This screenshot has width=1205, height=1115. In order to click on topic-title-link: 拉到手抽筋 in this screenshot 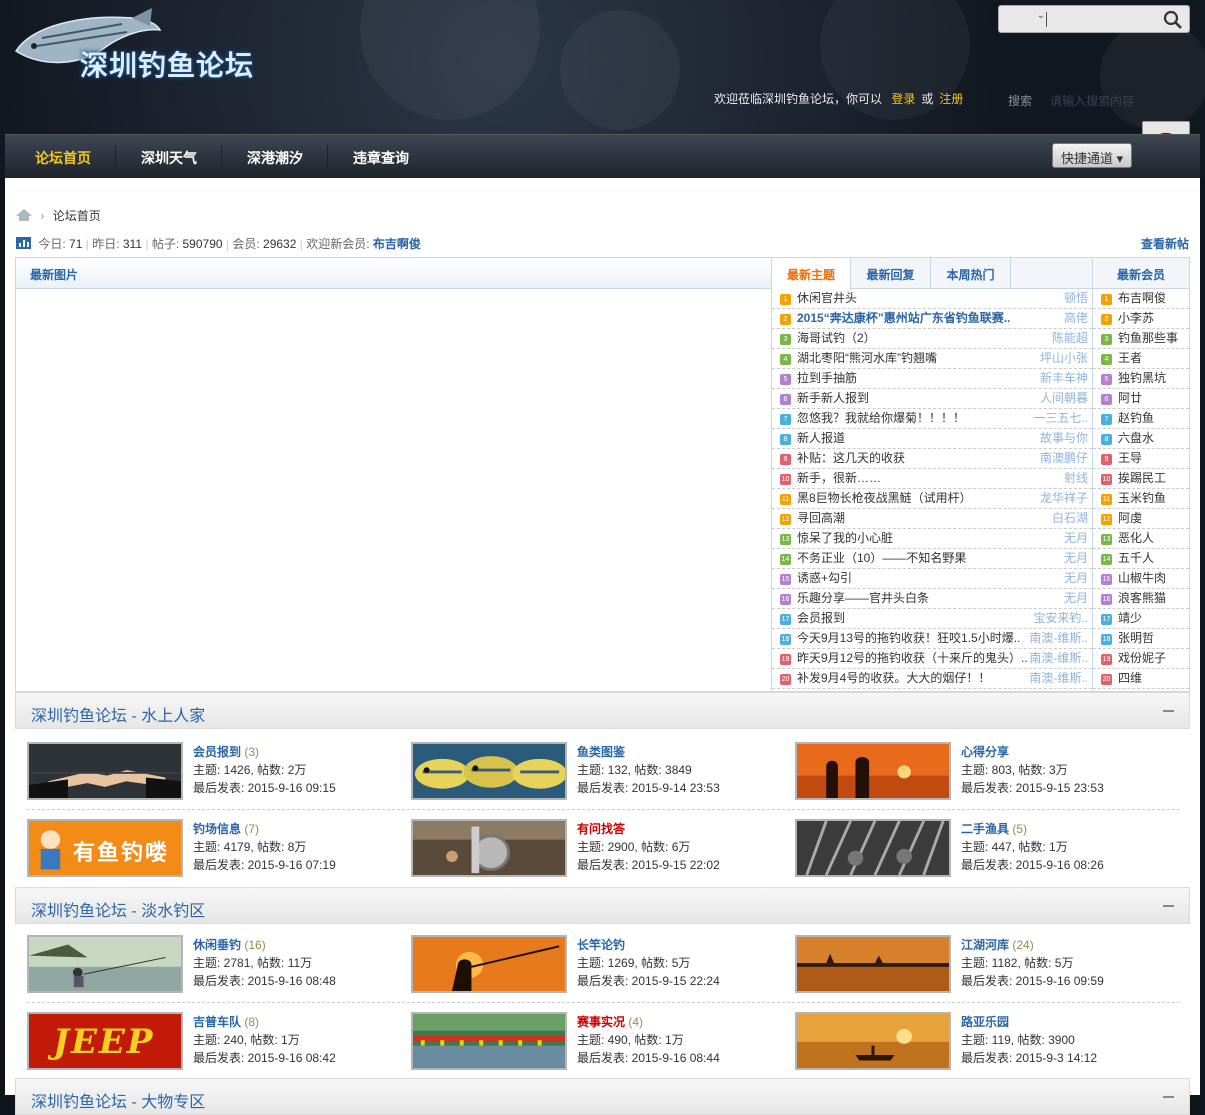, I will do `click(912, 378)`.